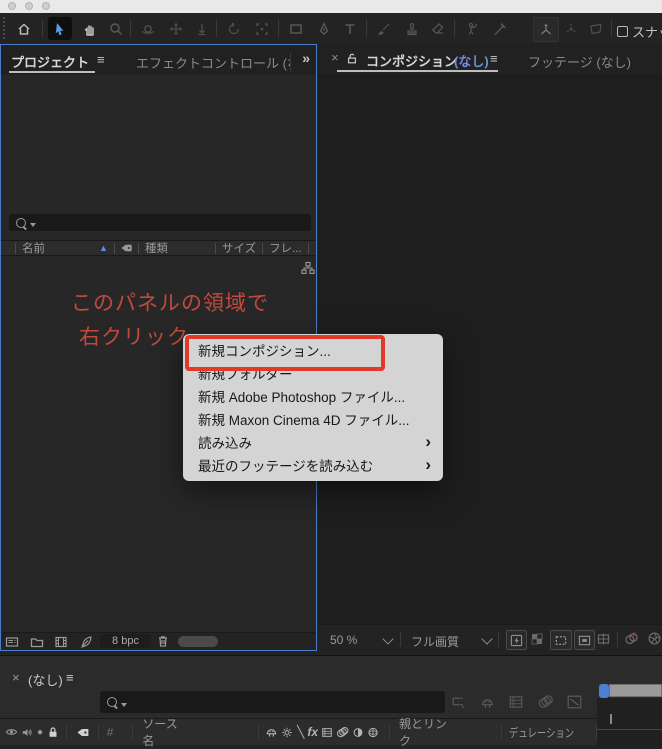  What do you see at coordinates (45, 679) in the screenshot?
I see `timeline-tab-none: (なし)` at bounding box center [45, 679].